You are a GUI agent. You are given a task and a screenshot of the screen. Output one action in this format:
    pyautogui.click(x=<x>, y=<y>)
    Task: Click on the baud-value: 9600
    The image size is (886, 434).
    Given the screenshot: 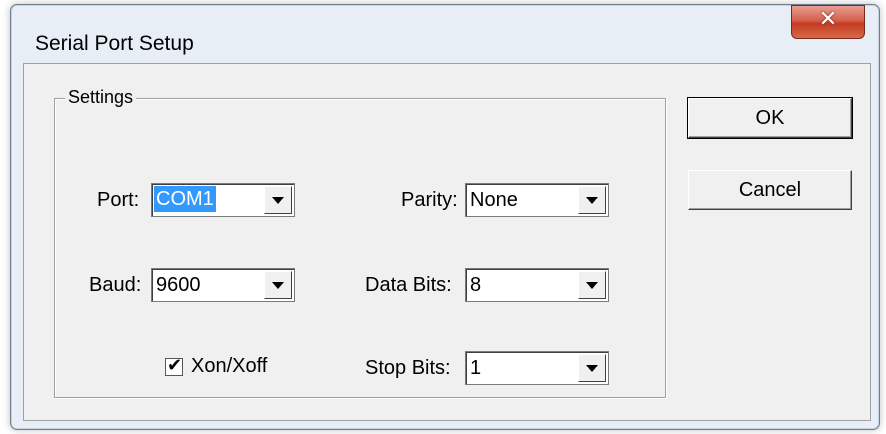 What is the action you would take?
    pyautogui.click(x=178, y=285)
    